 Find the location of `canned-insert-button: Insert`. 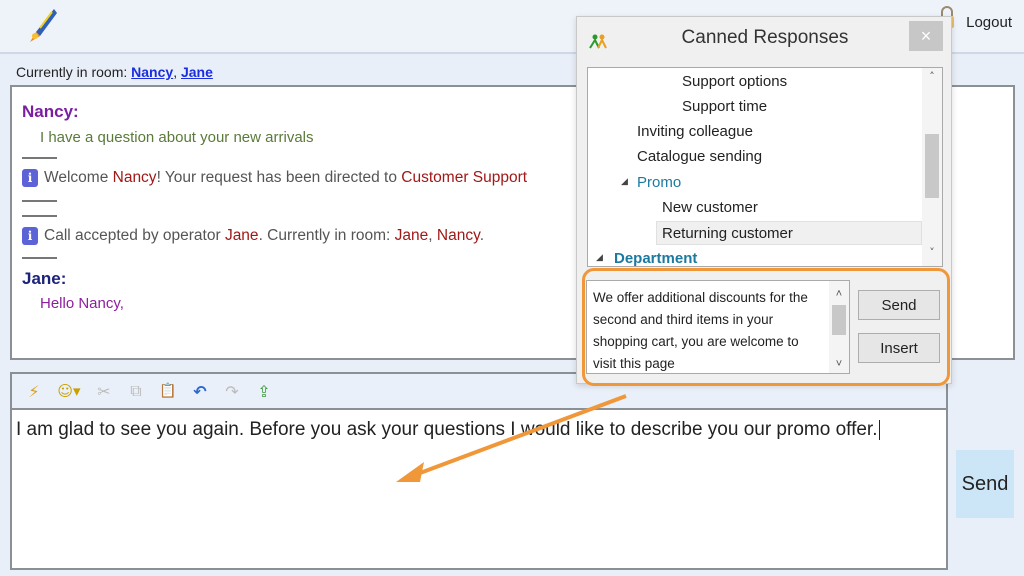

canned-insert-button: Insert is located at coordinates (899, 348).